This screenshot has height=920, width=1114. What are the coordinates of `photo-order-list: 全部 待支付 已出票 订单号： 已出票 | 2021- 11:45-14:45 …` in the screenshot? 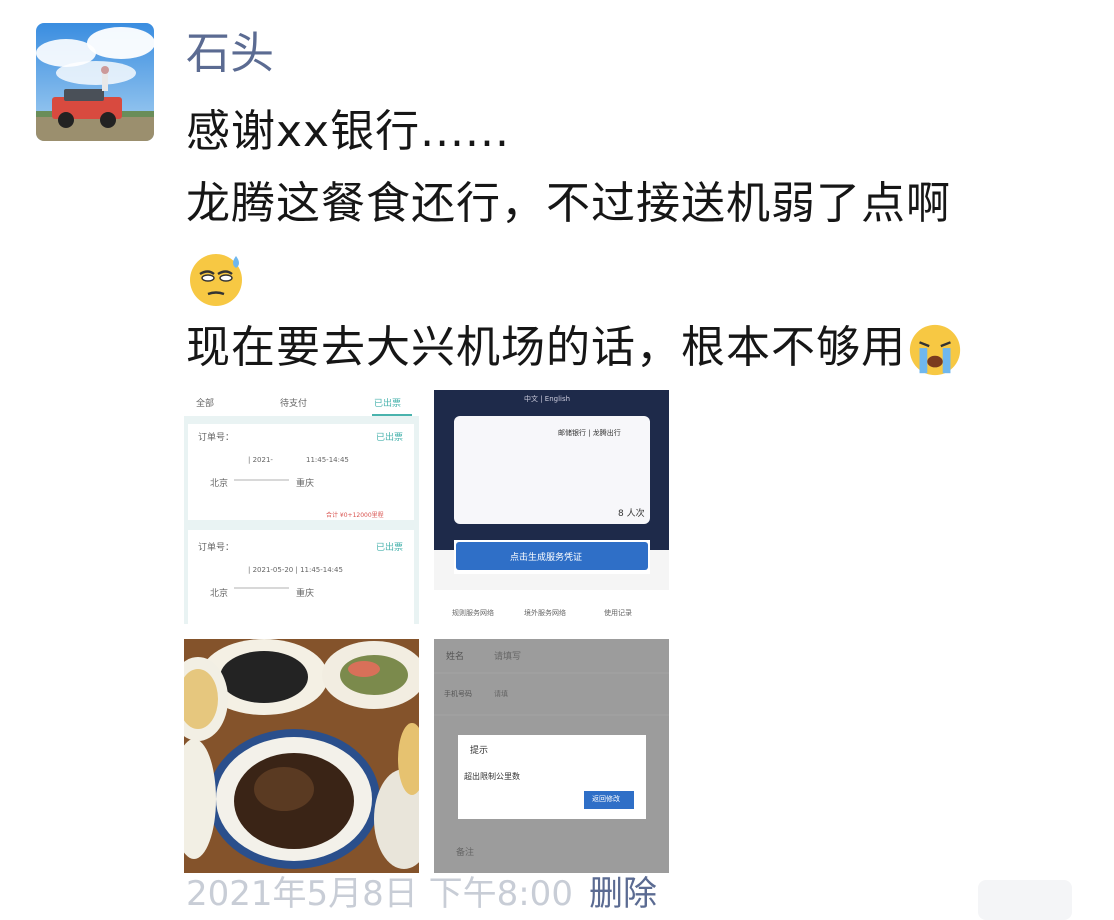 It's located at (301, 507).